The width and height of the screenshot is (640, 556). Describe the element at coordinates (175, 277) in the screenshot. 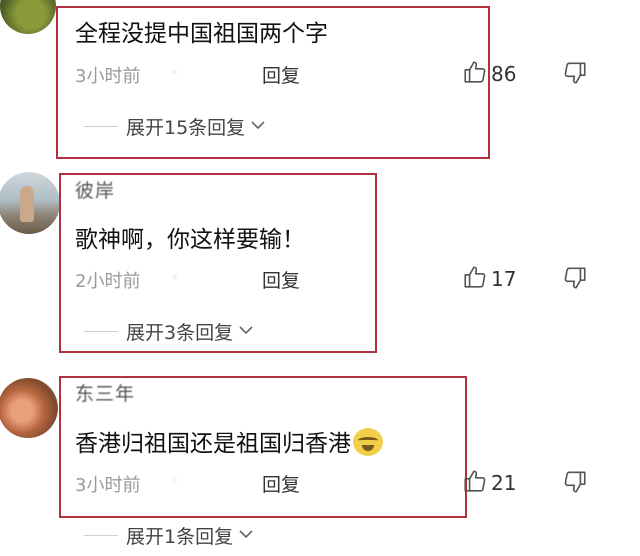

I see `comment-2-location: ·` at that location.